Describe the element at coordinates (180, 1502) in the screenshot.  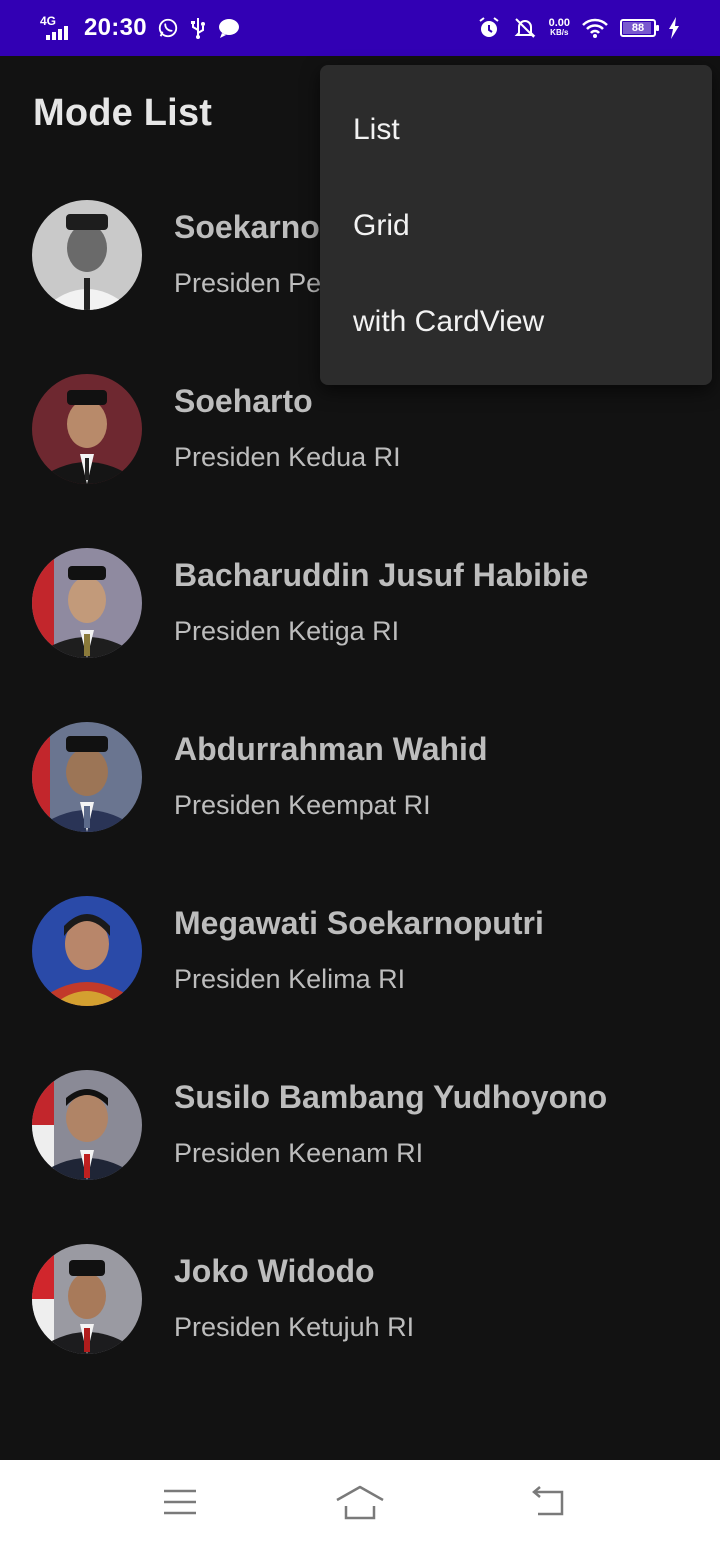
I see `menu-icon` at that location.